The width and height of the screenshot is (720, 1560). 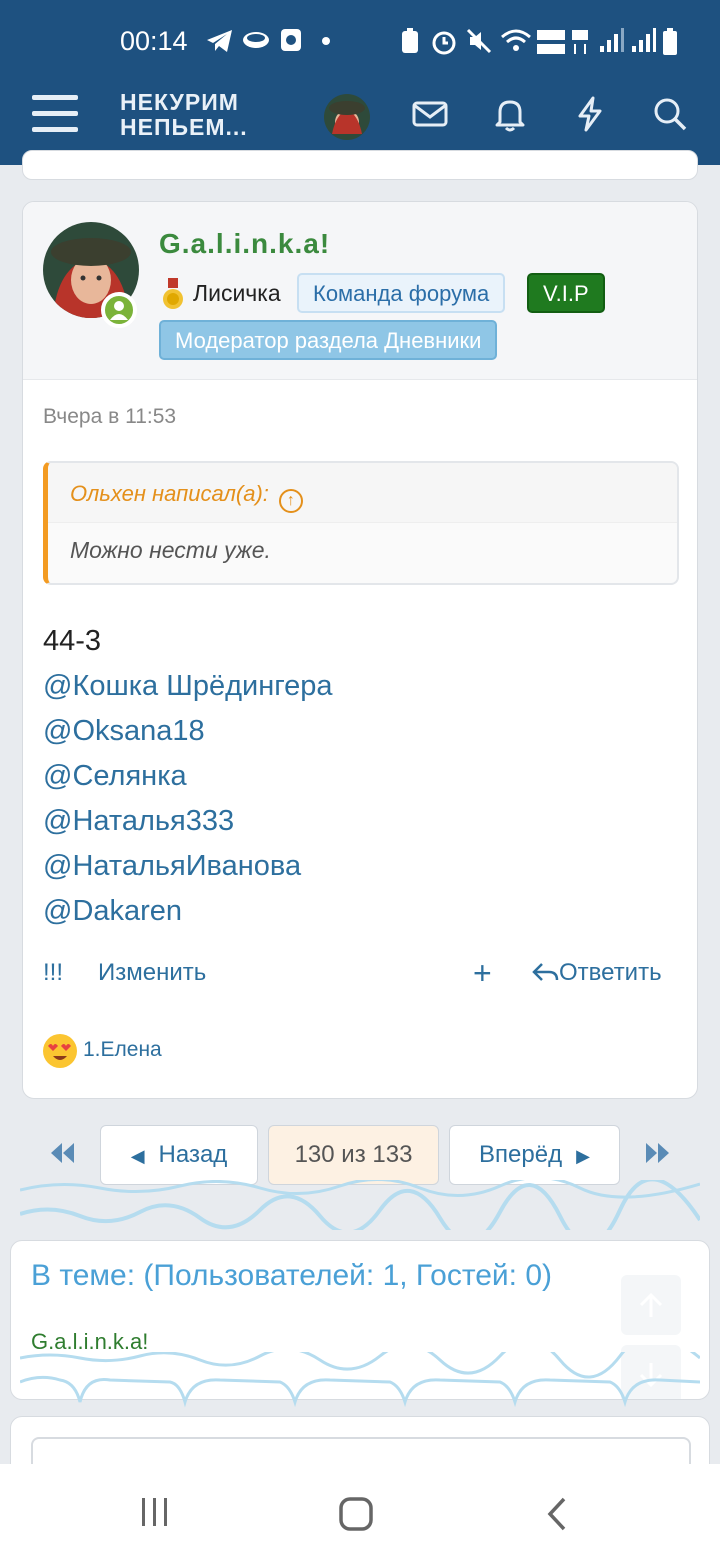 I want to click on arrow-up-circle-icon: ↑, so click(x=290, y=501).